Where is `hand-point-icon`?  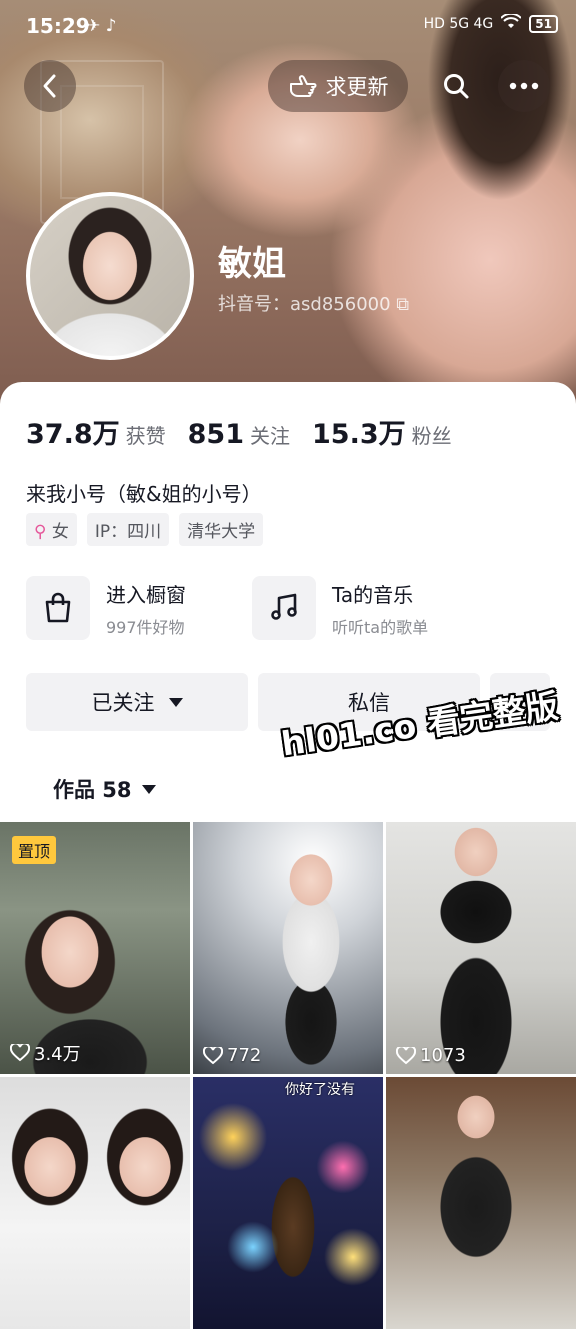
hand-point-icon is located at coordinates (302, 86).